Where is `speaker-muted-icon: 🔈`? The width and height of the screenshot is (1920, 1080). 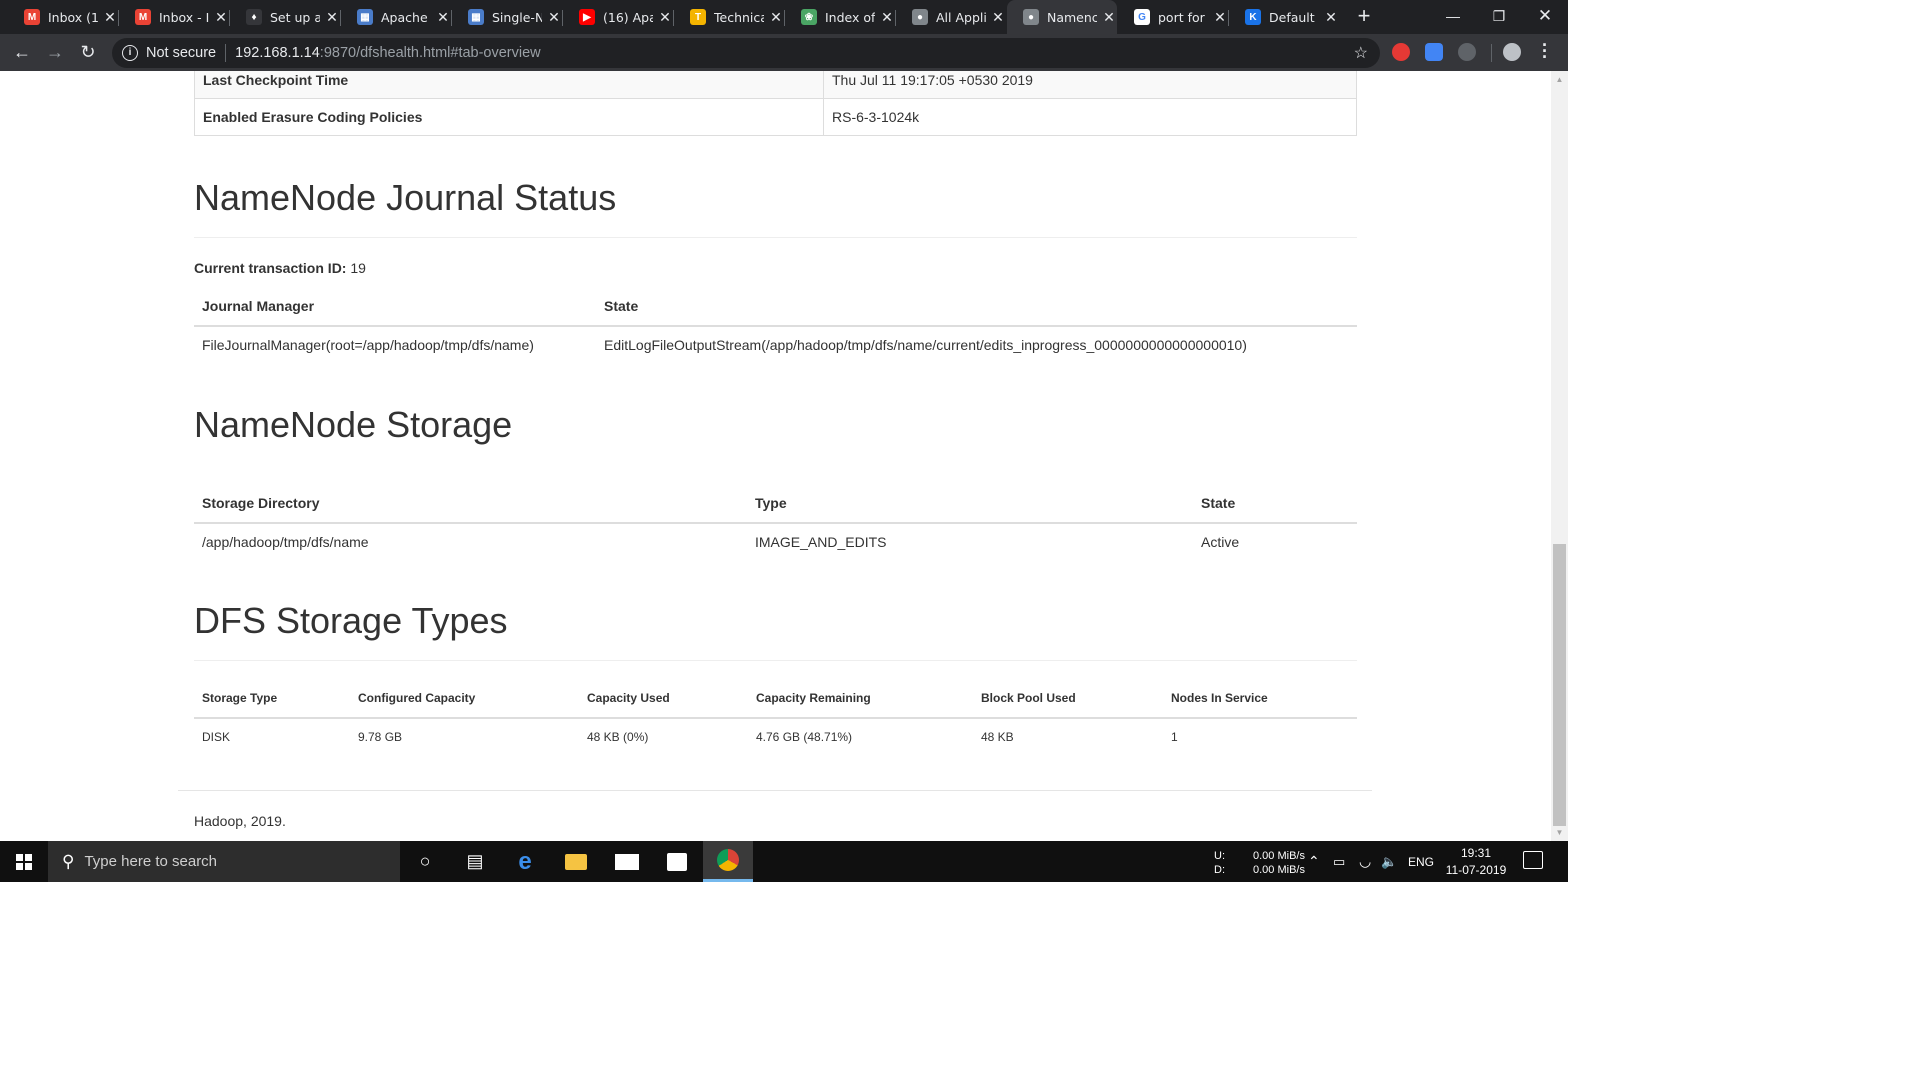 speaker-muted-icon: 🔈 is located at coordinates (1389, 861).